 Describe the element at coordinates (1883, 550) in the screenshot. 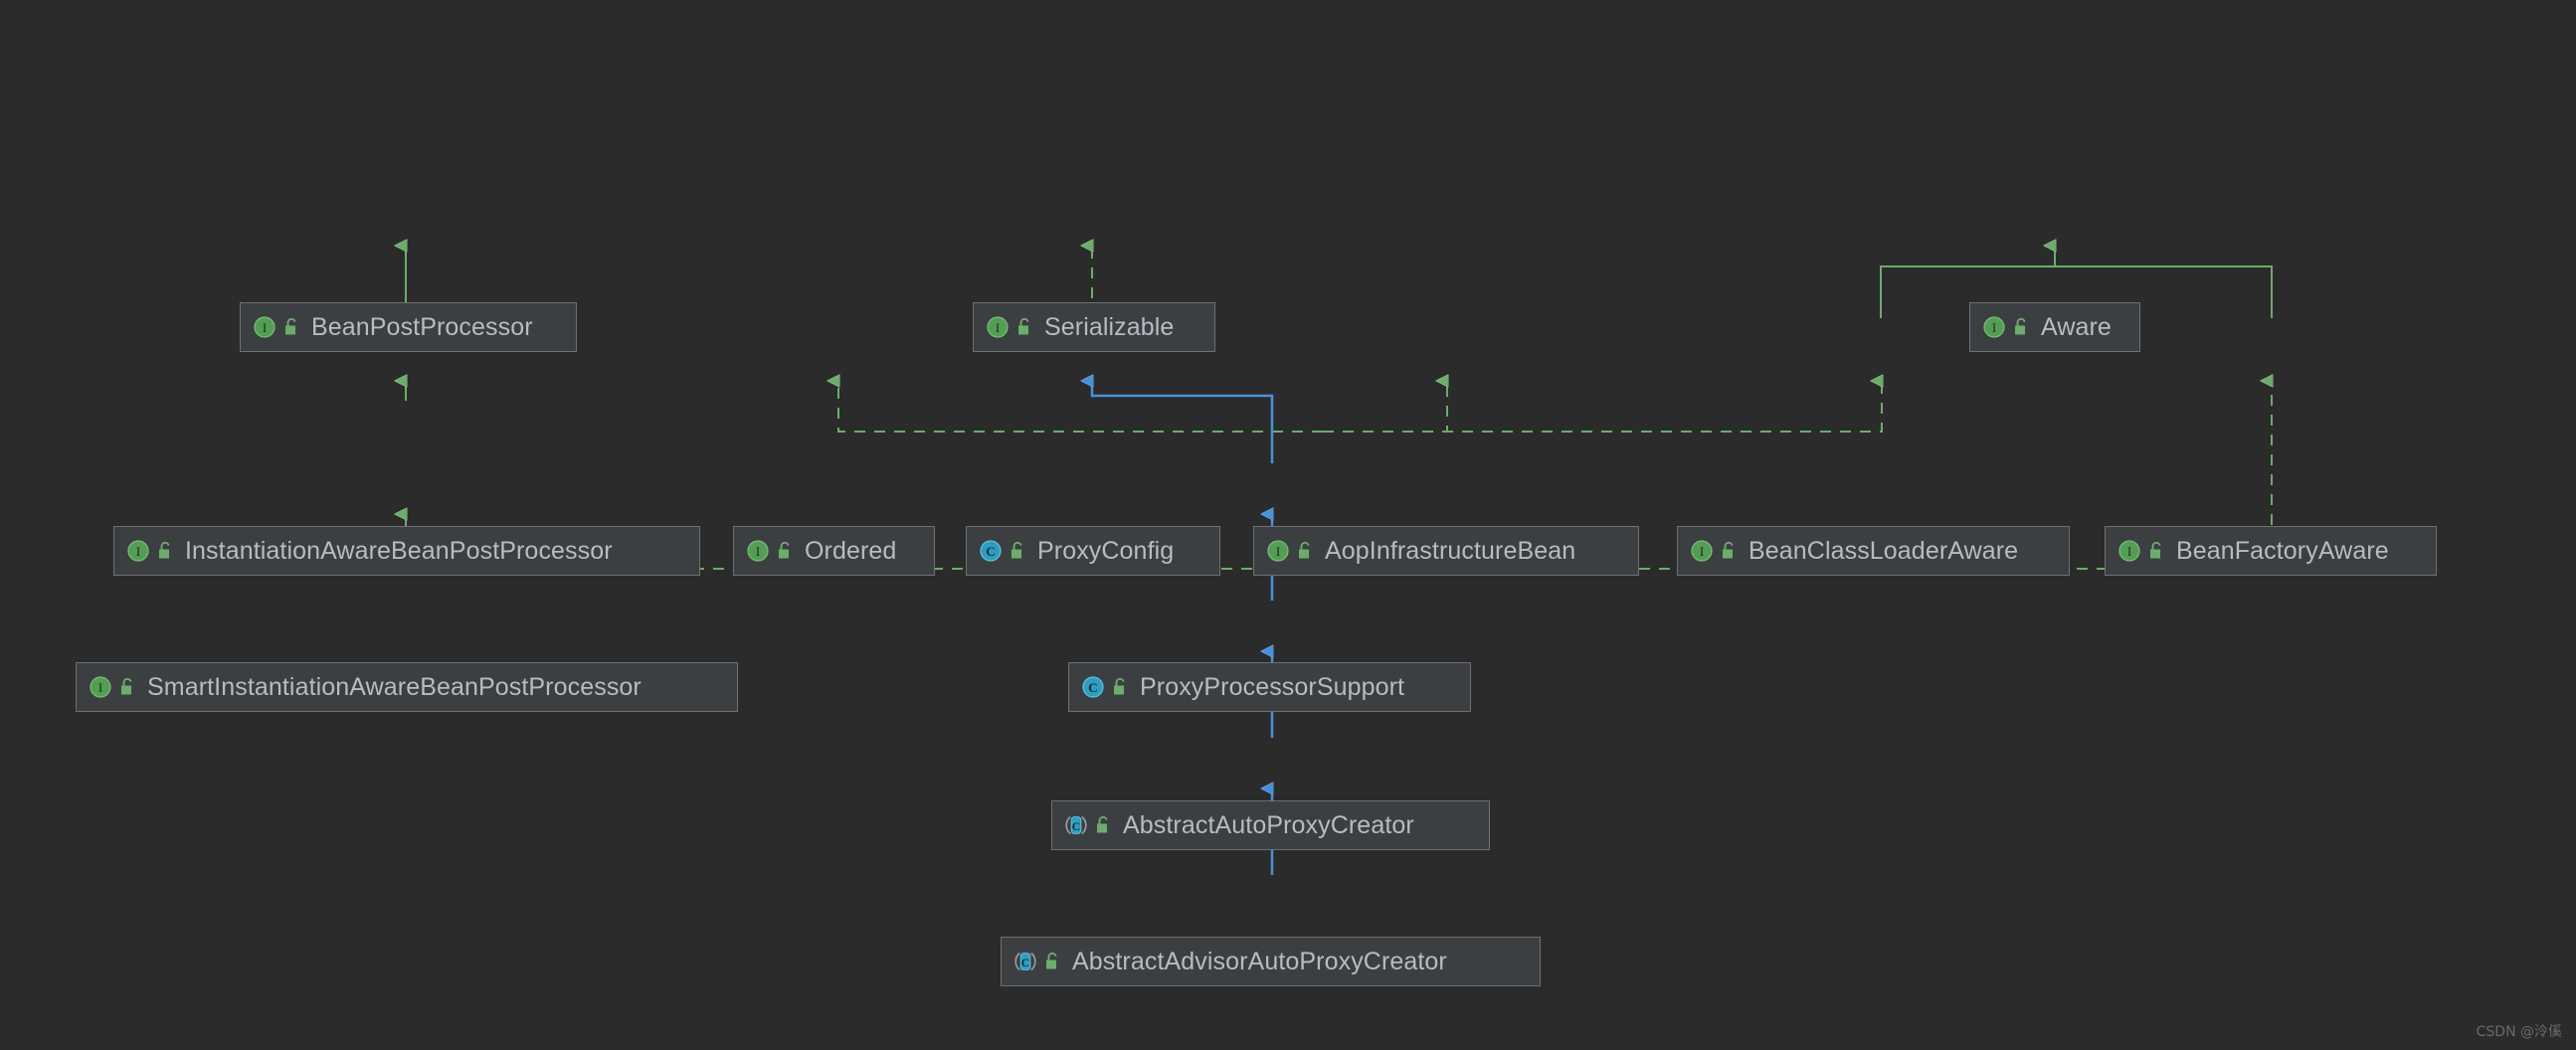

I see `uml-node-label: BeanClassLoaderAware` at that location.